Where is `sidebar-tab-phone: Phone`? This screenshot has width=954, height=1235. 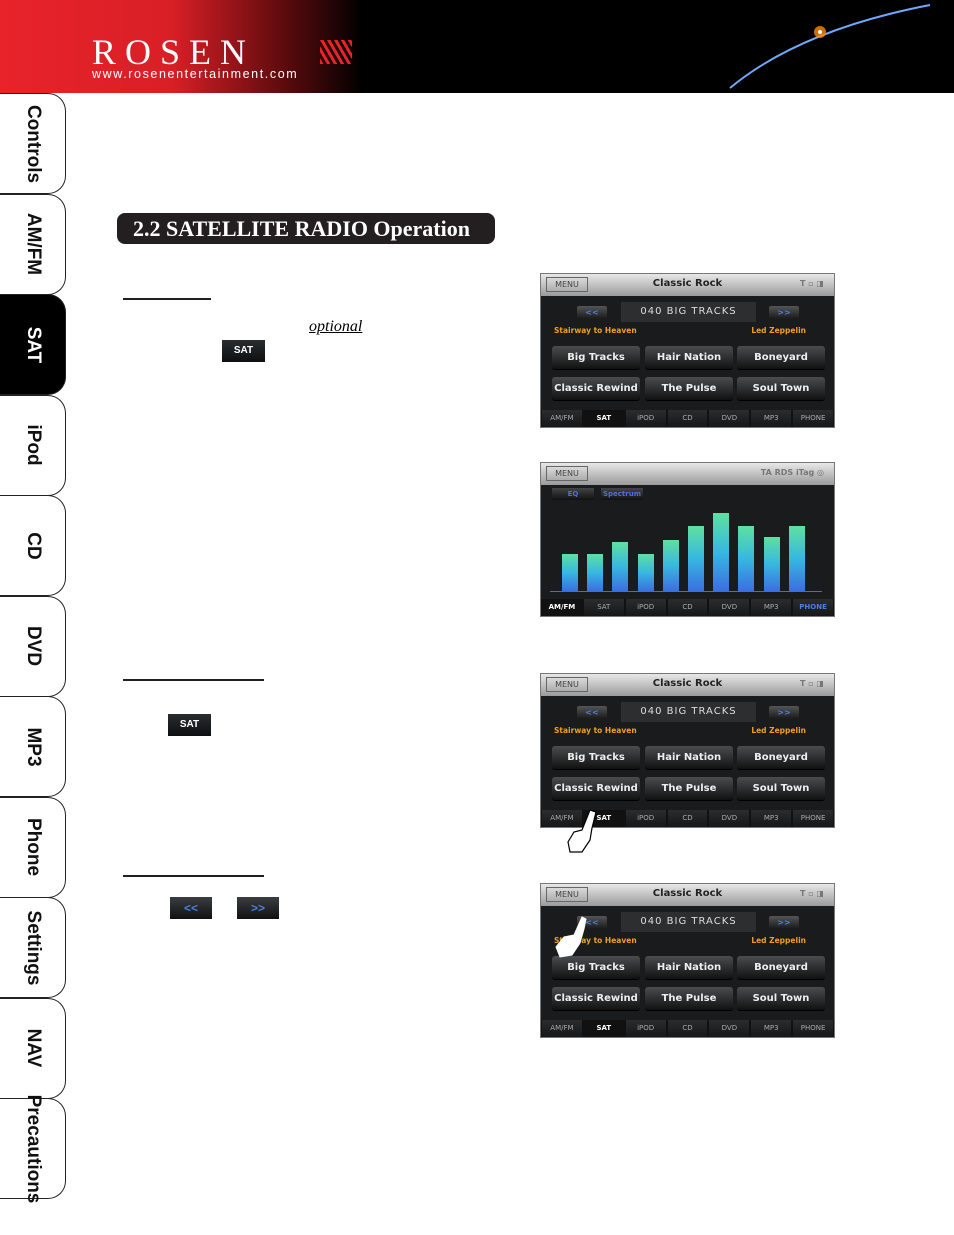
sidebar-tab-phone: Phone is located at coordinates (33, 847).